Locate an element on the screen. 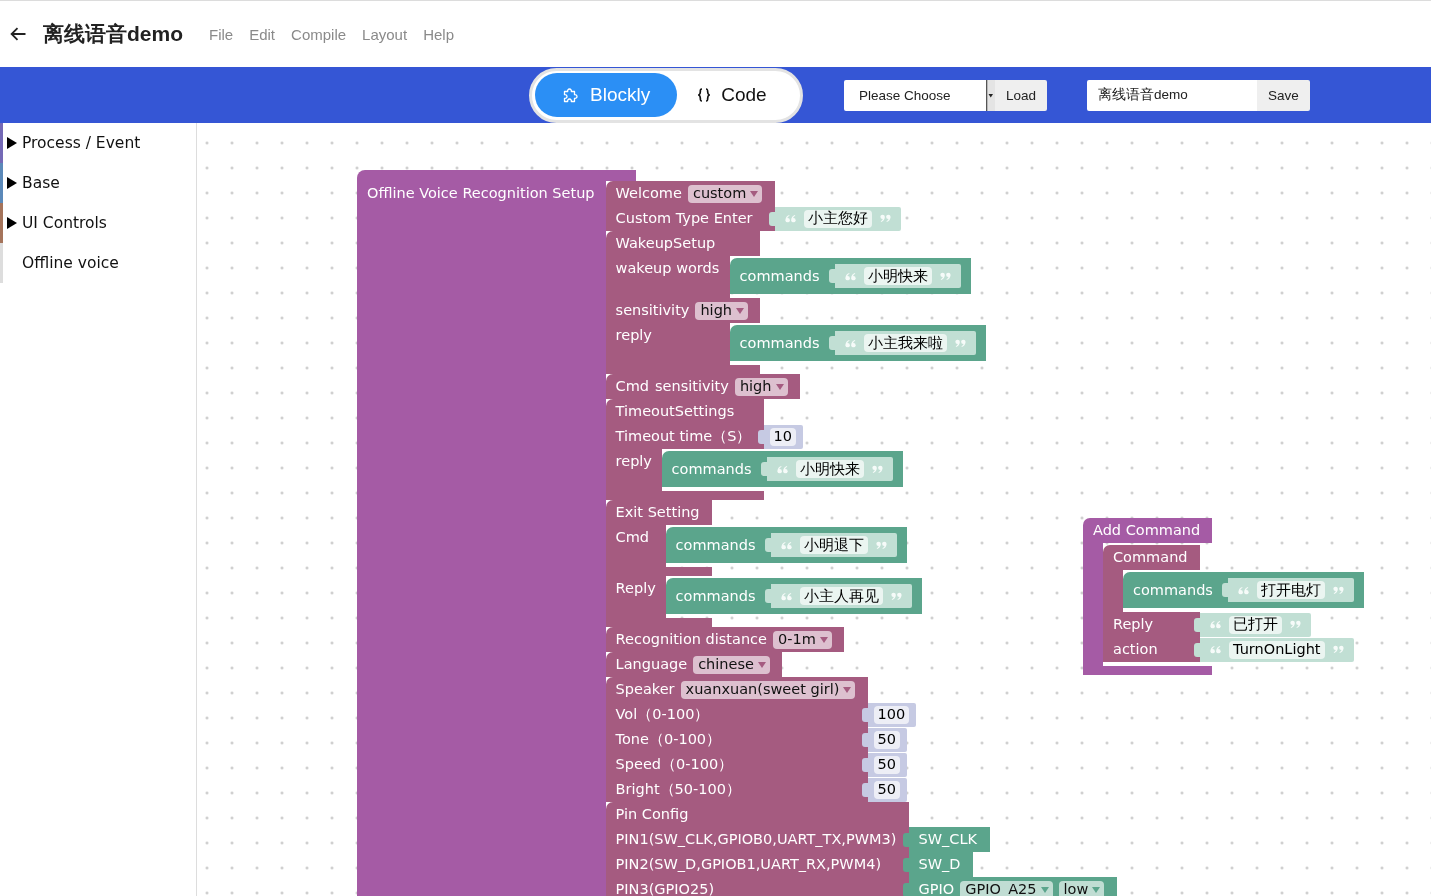  menu-item: File is located at coordinates (221, 34).